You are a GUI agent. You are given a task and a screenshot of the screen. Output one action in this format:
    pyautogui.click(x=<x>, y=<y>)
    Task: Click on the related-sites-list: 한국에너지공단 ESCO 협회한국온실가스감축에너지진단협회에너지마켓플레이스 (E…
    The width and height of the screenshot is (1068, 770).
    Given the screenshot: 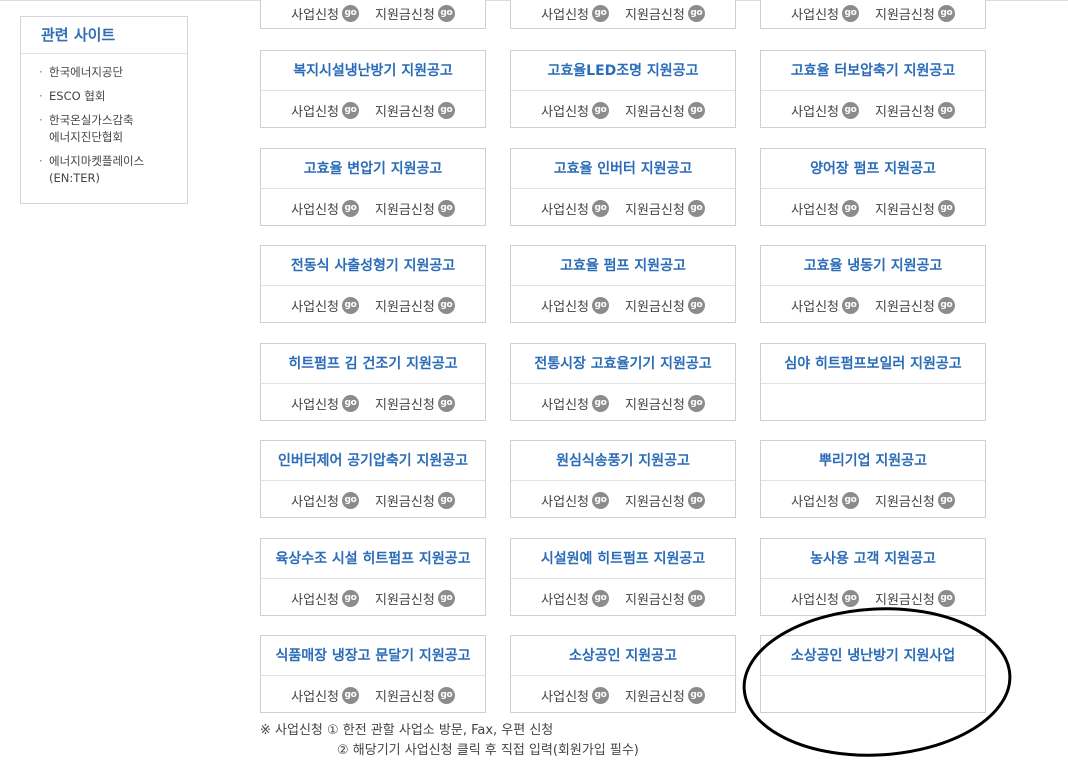 What is the action you would take?
    pyautogui.click(x=104, y=120)
    